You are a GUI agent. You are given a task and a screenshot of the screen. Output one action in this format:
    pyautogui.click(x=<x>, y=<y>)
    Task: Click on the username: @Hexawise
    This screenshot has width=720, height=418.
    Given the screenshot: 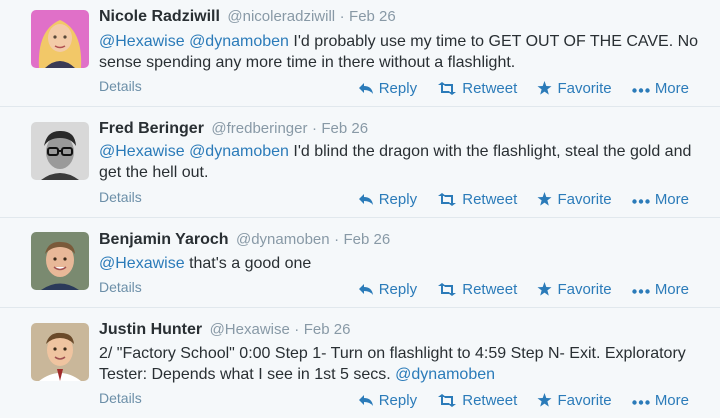 What is the action you would take?
    pyautogui.click(x=250, y=329)
    